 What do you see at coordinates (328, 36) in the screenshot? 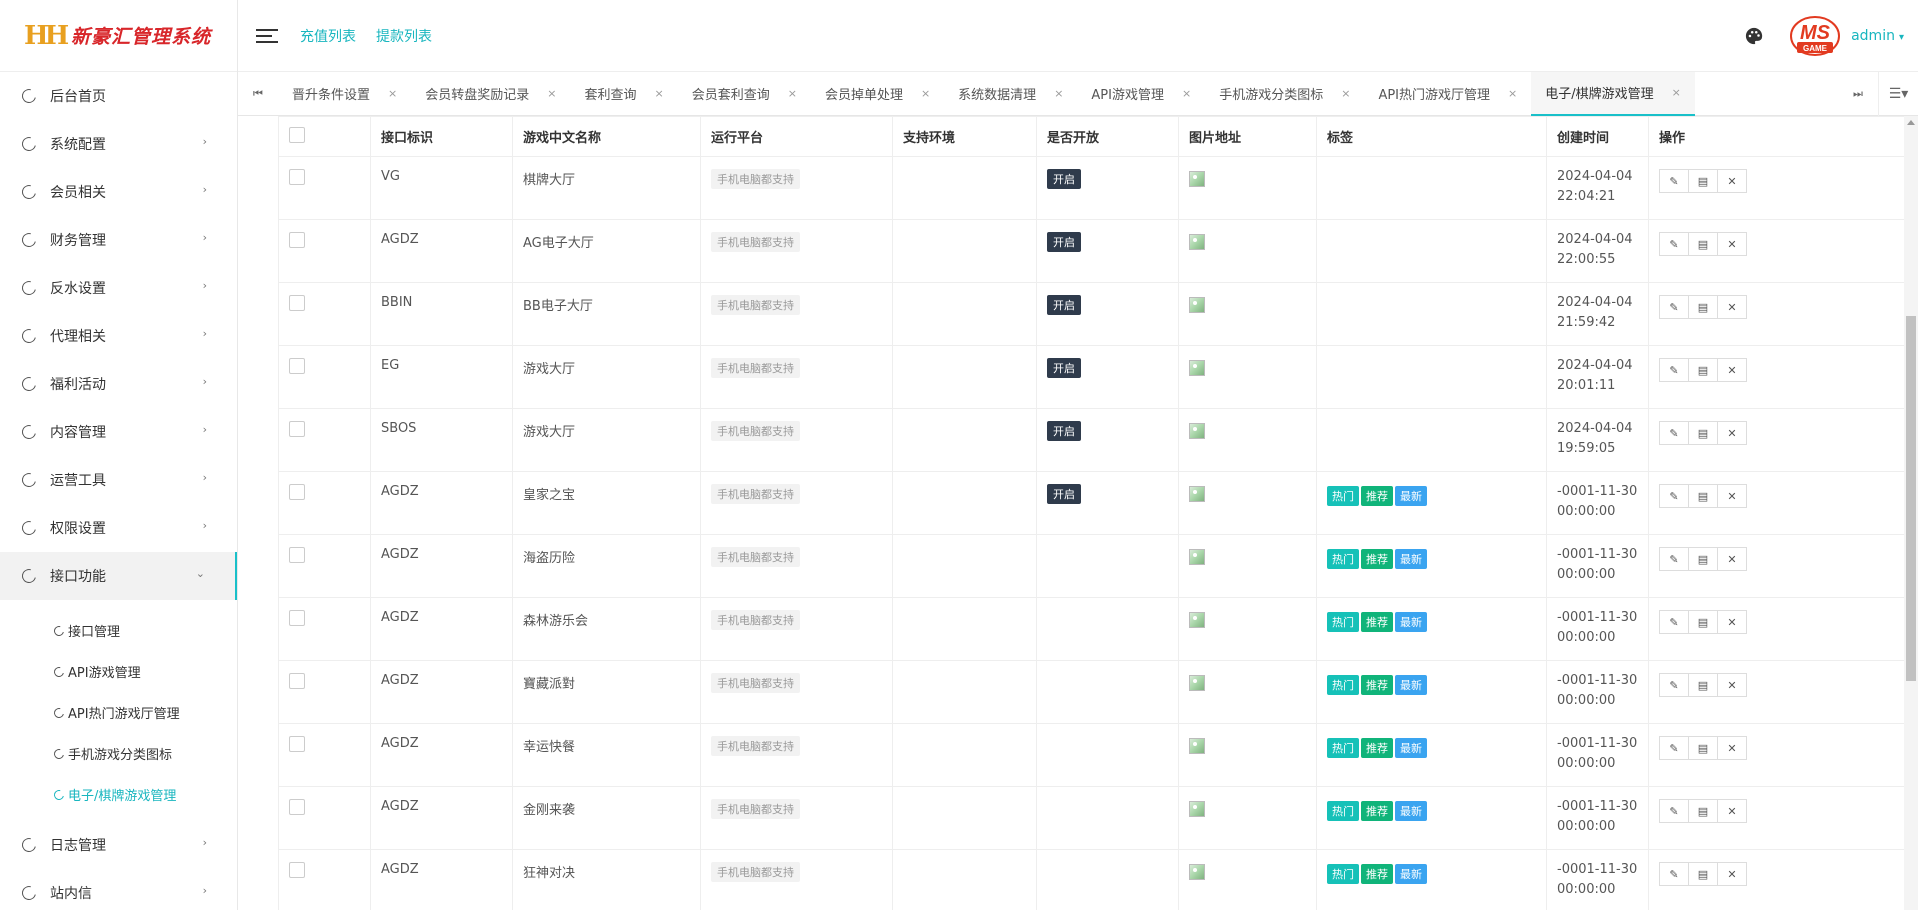
I see `header-link-recharge-list: 充值列表` at bounding box center [328, 36].